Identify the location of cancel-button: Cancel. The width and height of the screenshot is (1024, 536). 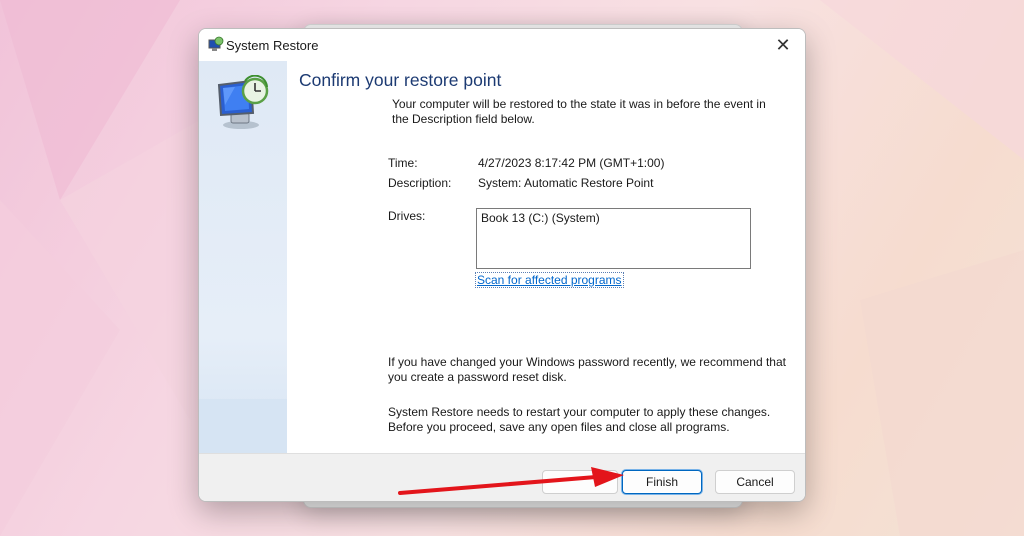
(755, 482).